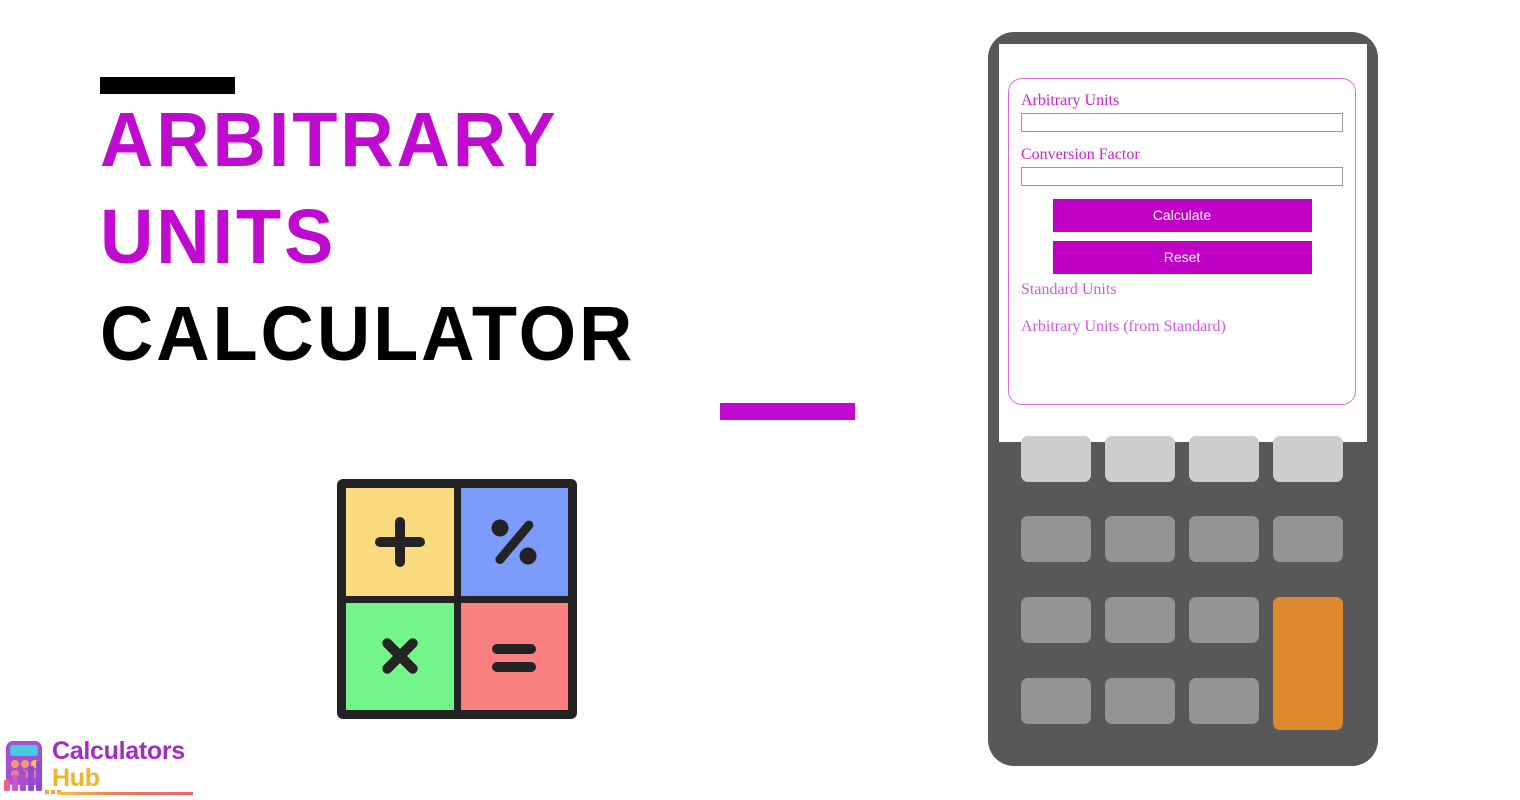  Describe the element at coordinates (1069, 289) in the screenshot. I see `standard-units-result: Standard Units` at that location.